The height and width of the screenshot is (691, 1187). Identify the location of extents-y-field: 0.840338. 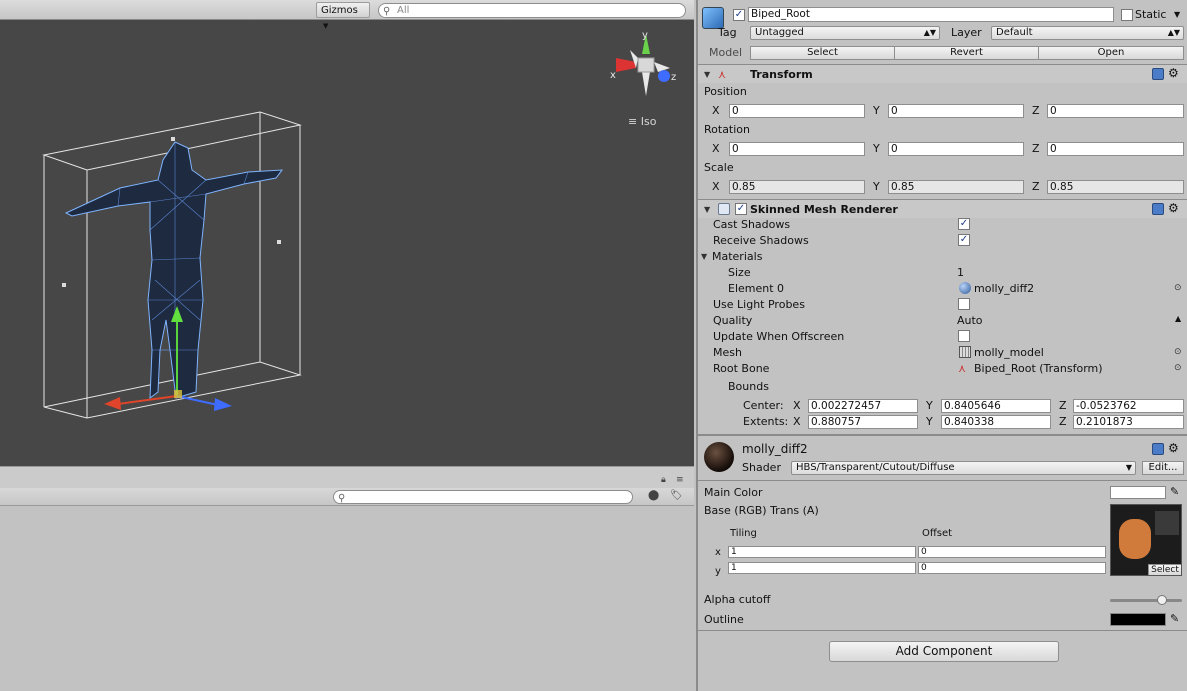
(996, 422).